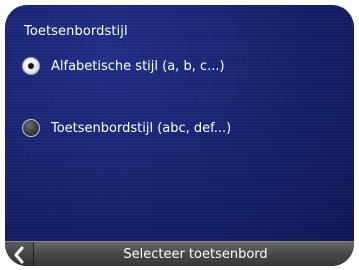 The width and height of the screenshot is (359, 270). What do you see at coordinates (31, 128) in the screenshot?
I see `radio-unselected-icon` at bounding box center [31, 128].